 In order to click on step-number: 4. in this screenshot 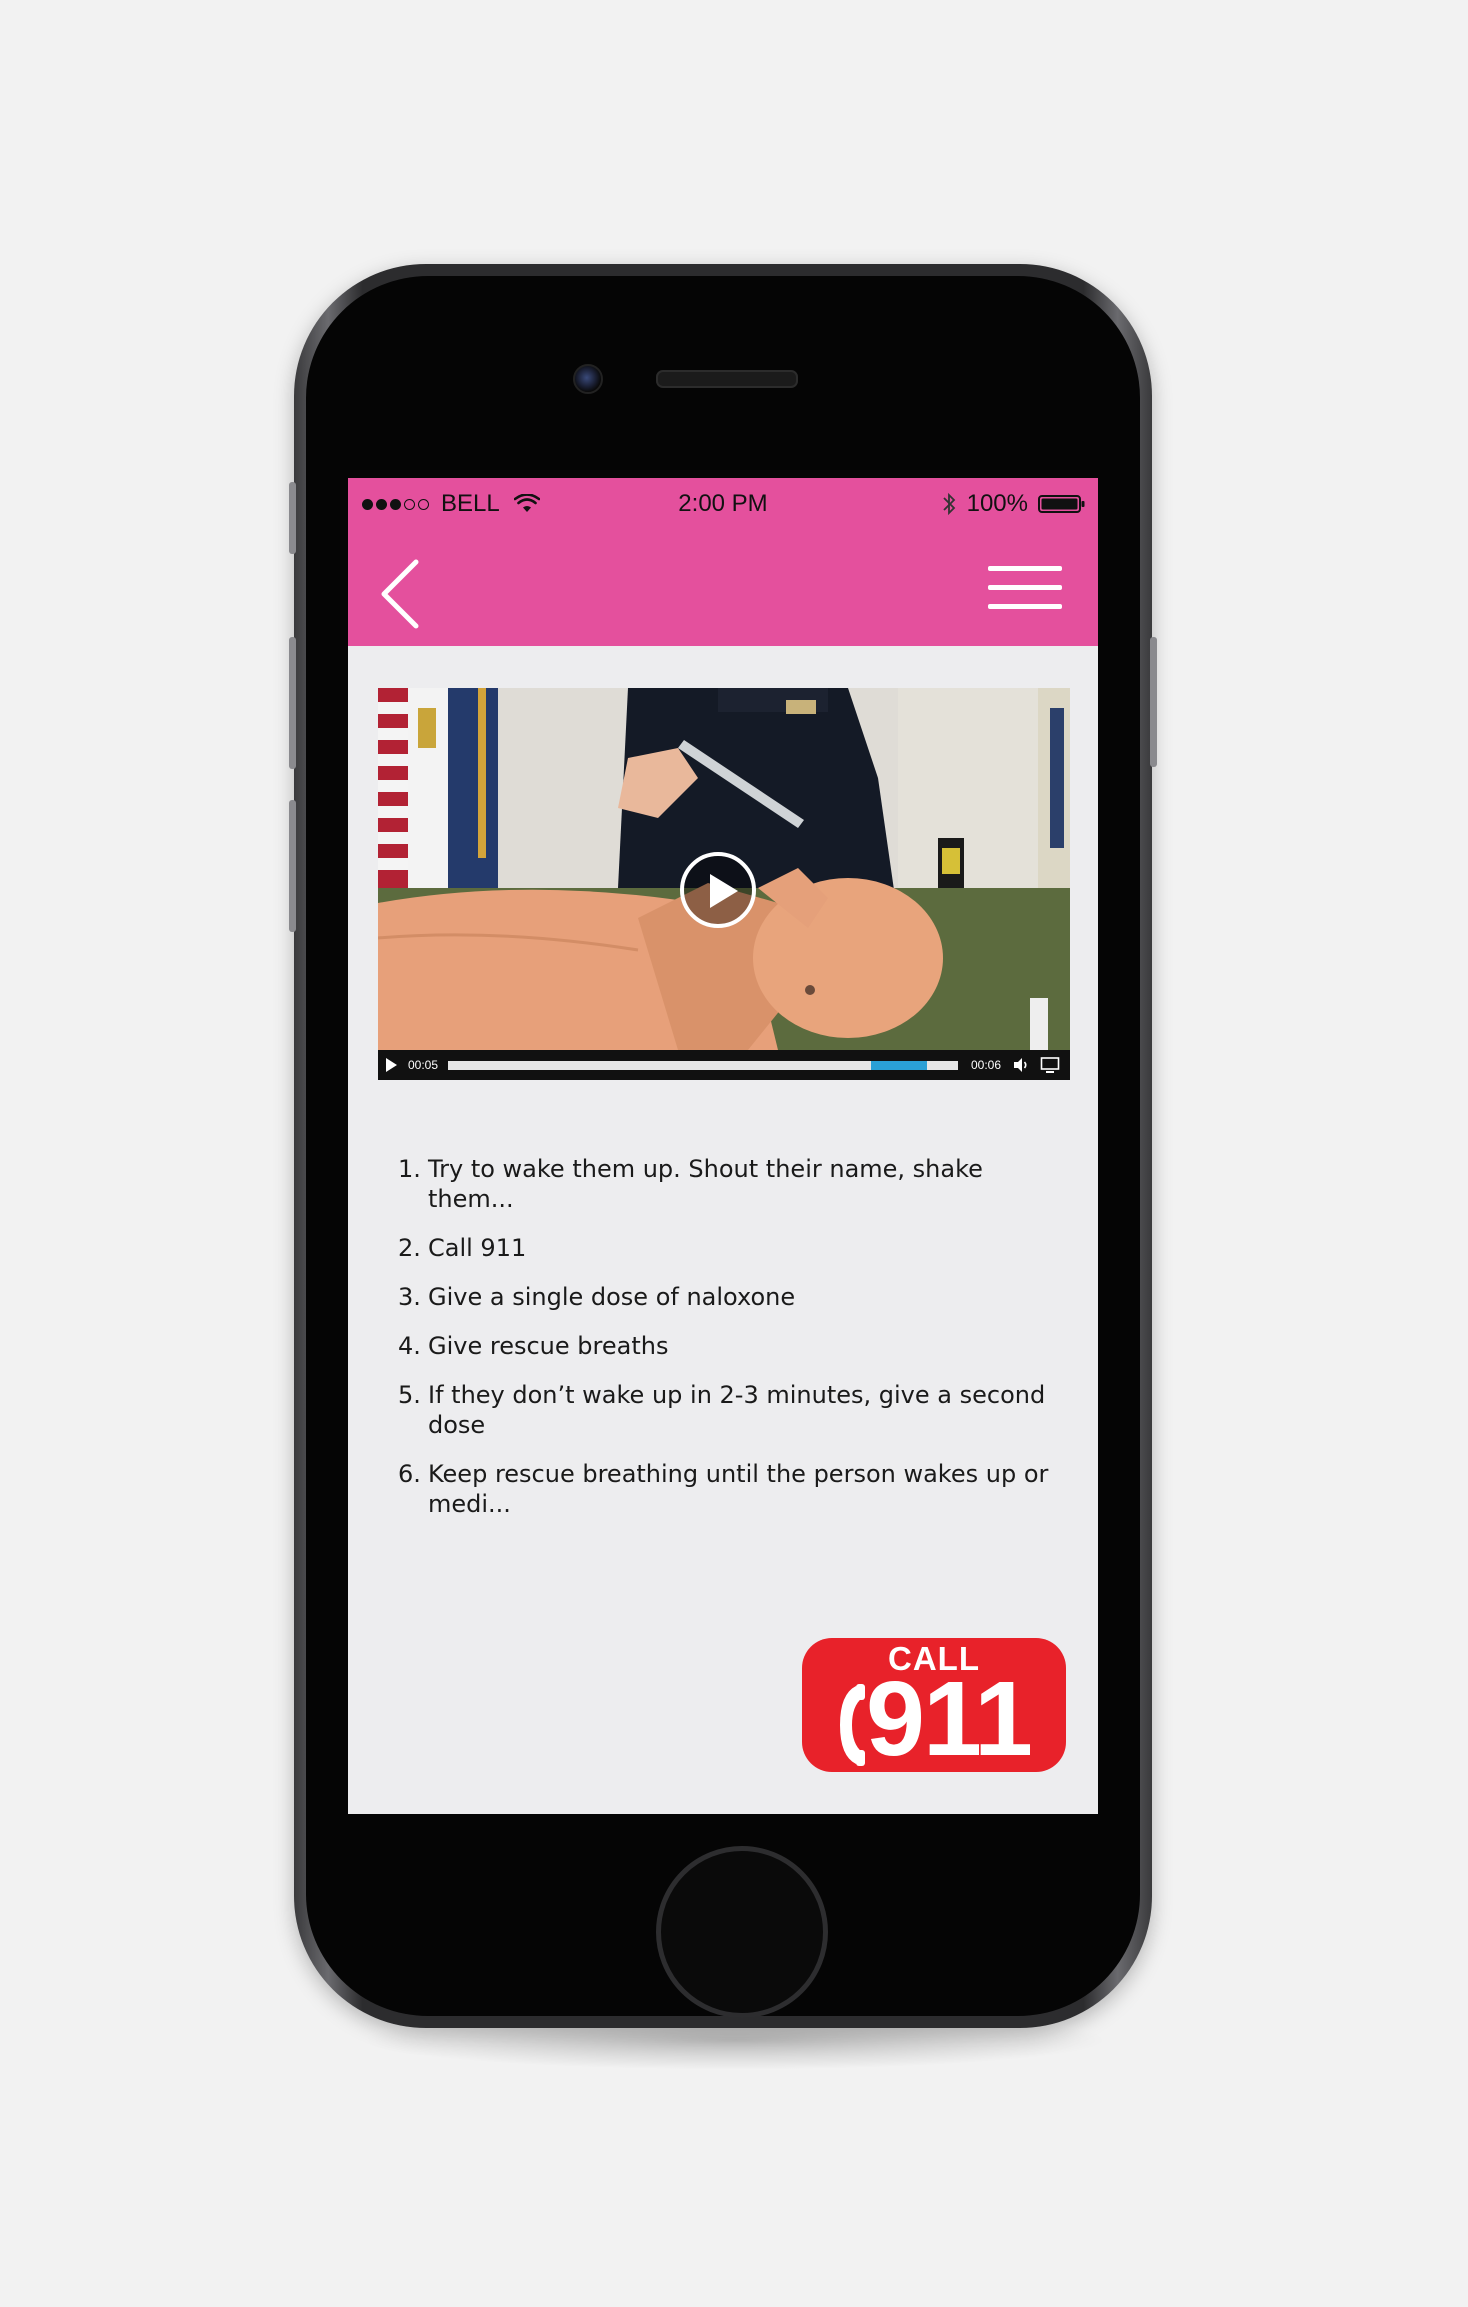, I will do `click(409, 1346)`.